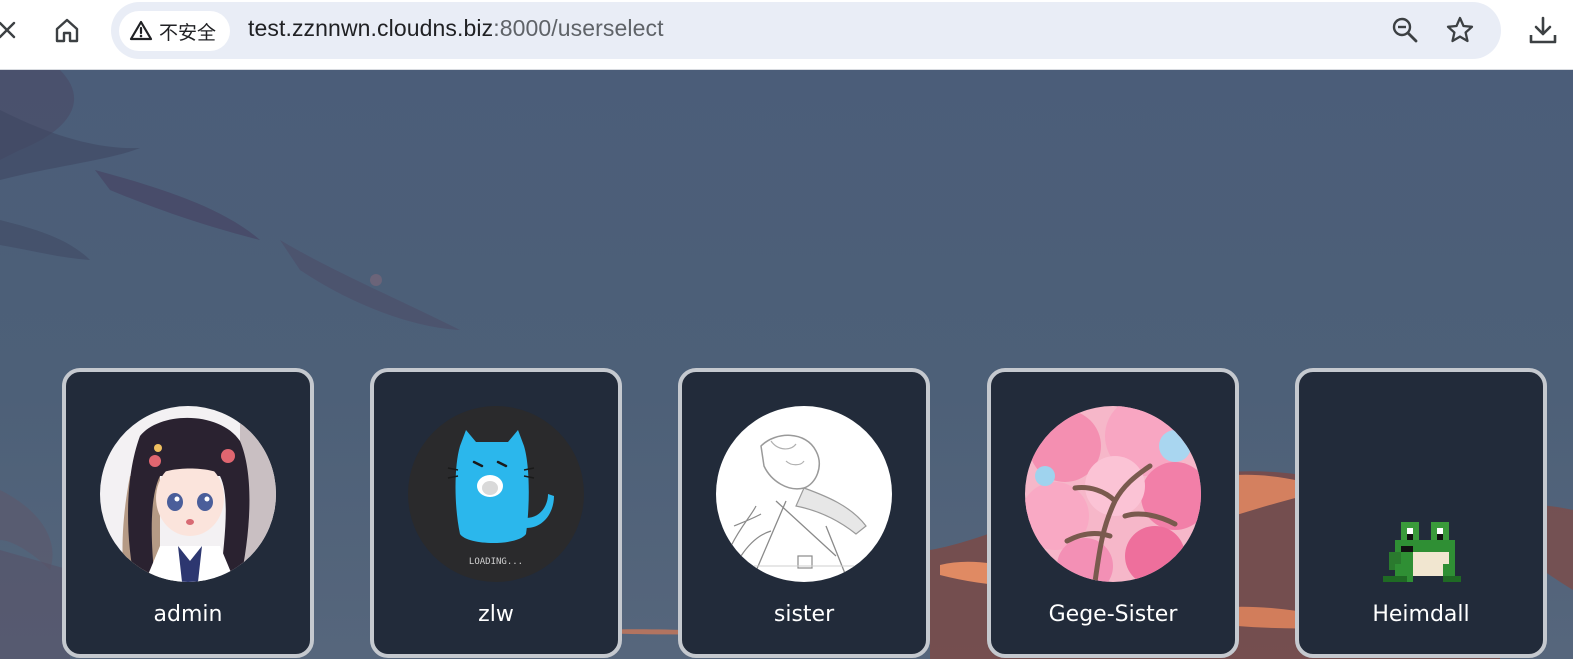 Image resolution: width=1573 pixels, height=659 pixels. I want to click on bookmark-button, so click(1460, 30).